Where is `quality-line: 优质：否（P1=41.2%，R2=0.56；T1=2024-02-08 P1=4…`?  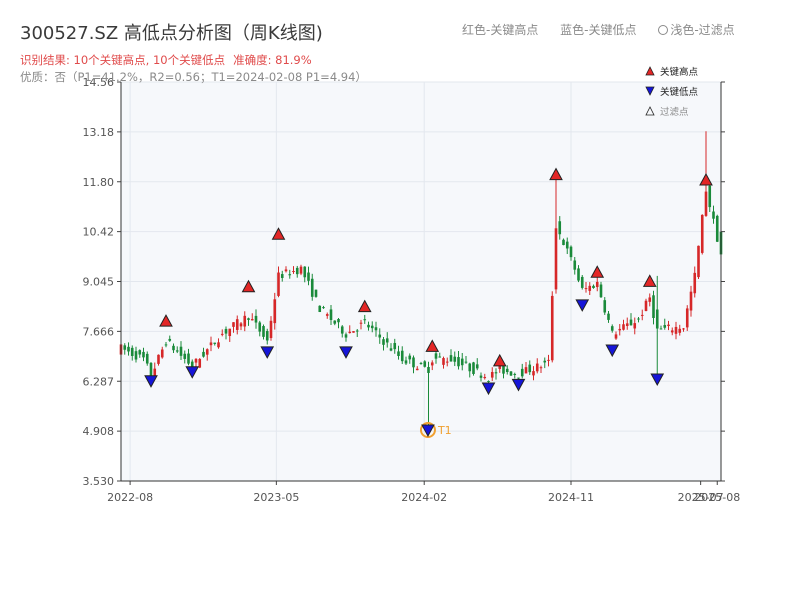
quality-line: 优质：否（P1=41.2%，R2=0.56；T1=2024-02-08 P1=4… is located at coordinates (193, 77).